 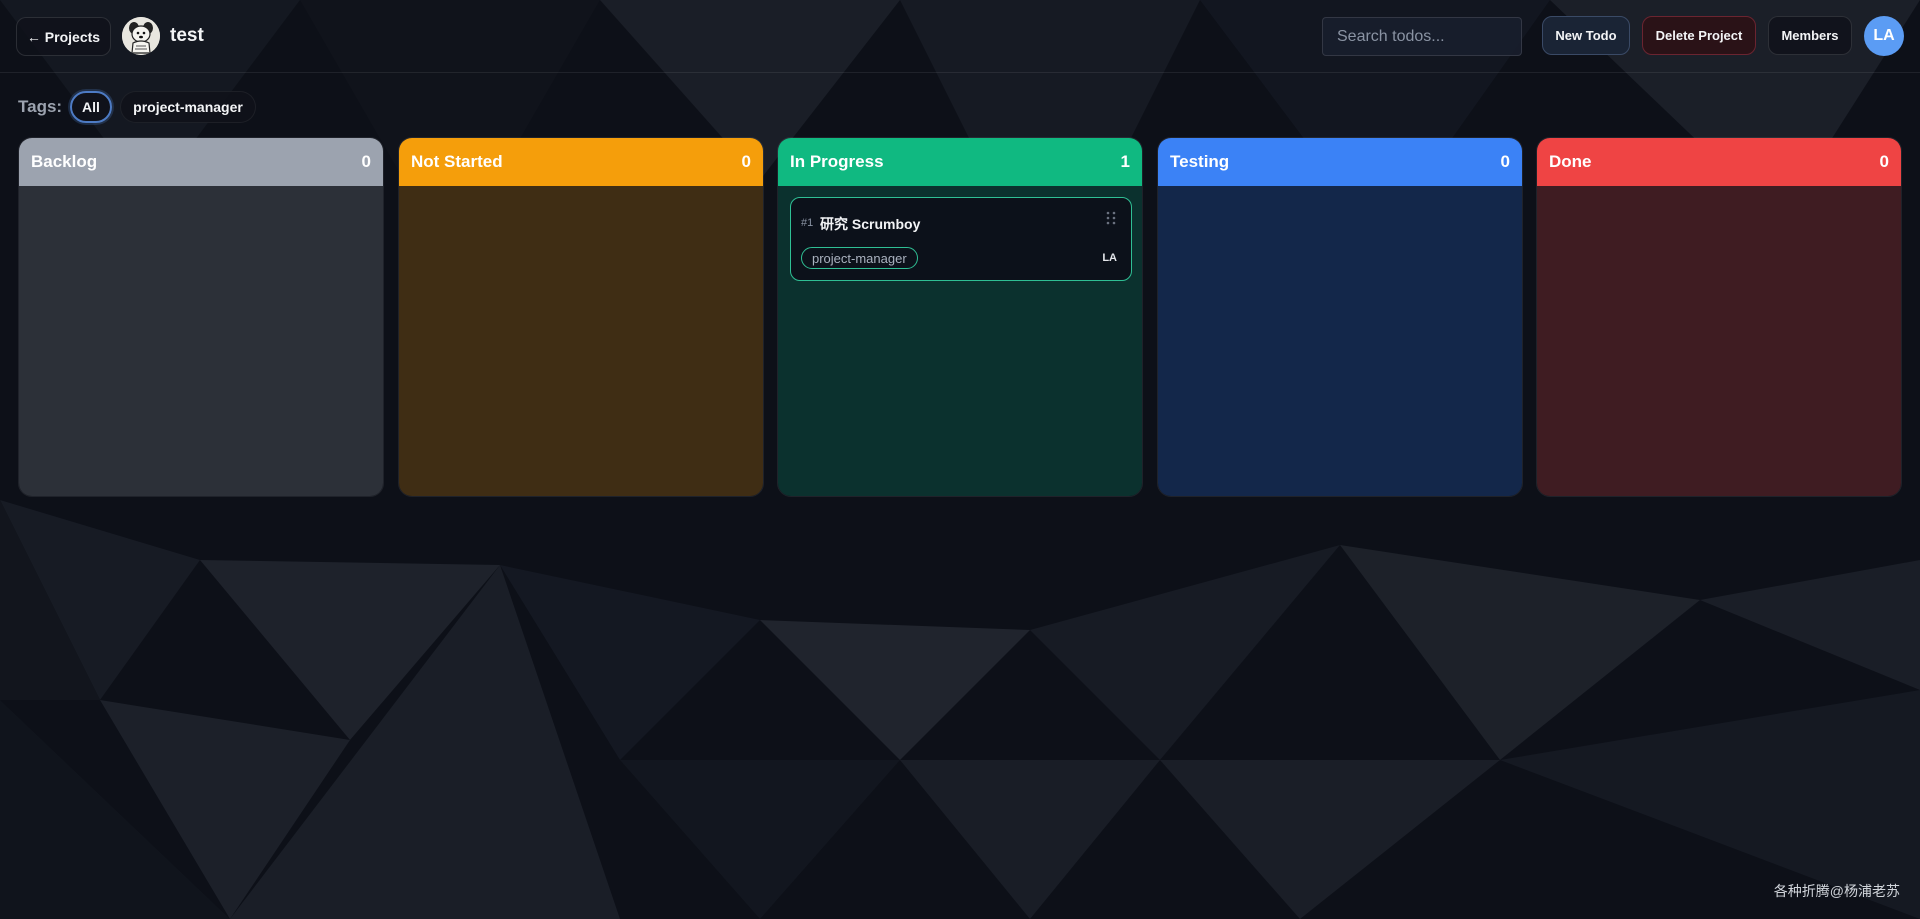 What do you see at coordinates (1836, 891) in the screenshot?
I see `watermark-text: 各种折腾@杨浦老苏` at bounding box center [1836, 891].